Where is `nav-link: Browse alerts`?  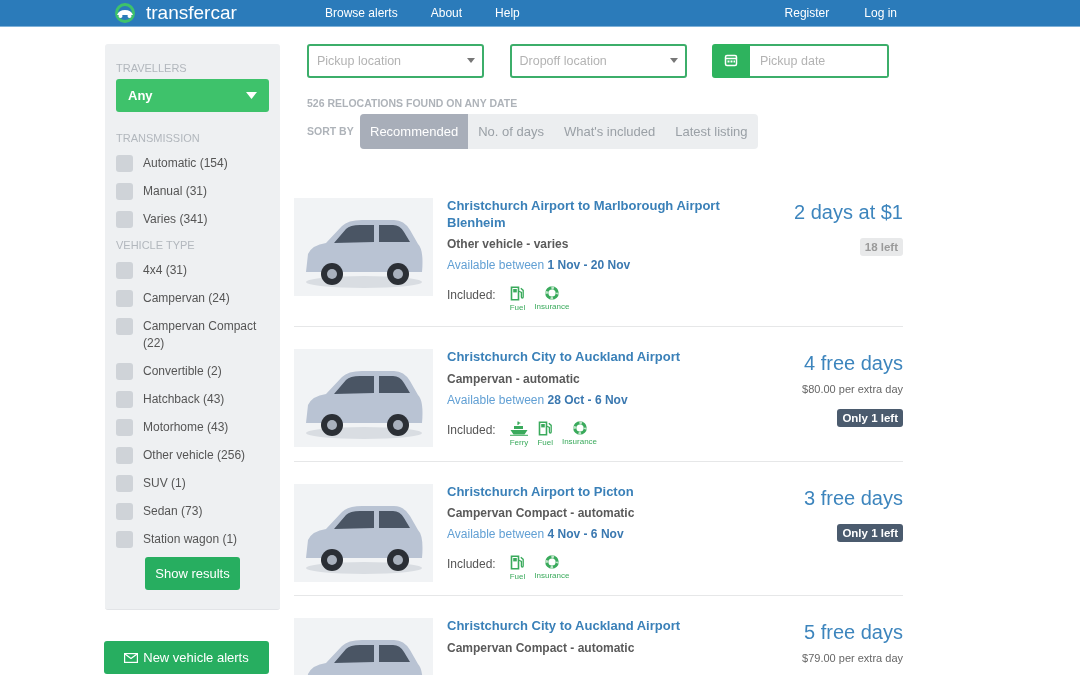
nav-link: Browse alerts is located at coordinates (361, 13).